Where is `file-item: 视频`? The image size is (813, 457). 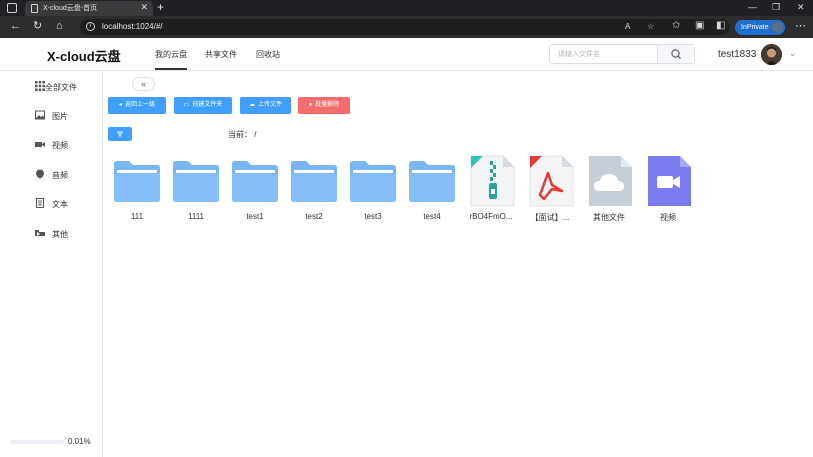 file-item: 视频 is located at coordinates (667, 190).